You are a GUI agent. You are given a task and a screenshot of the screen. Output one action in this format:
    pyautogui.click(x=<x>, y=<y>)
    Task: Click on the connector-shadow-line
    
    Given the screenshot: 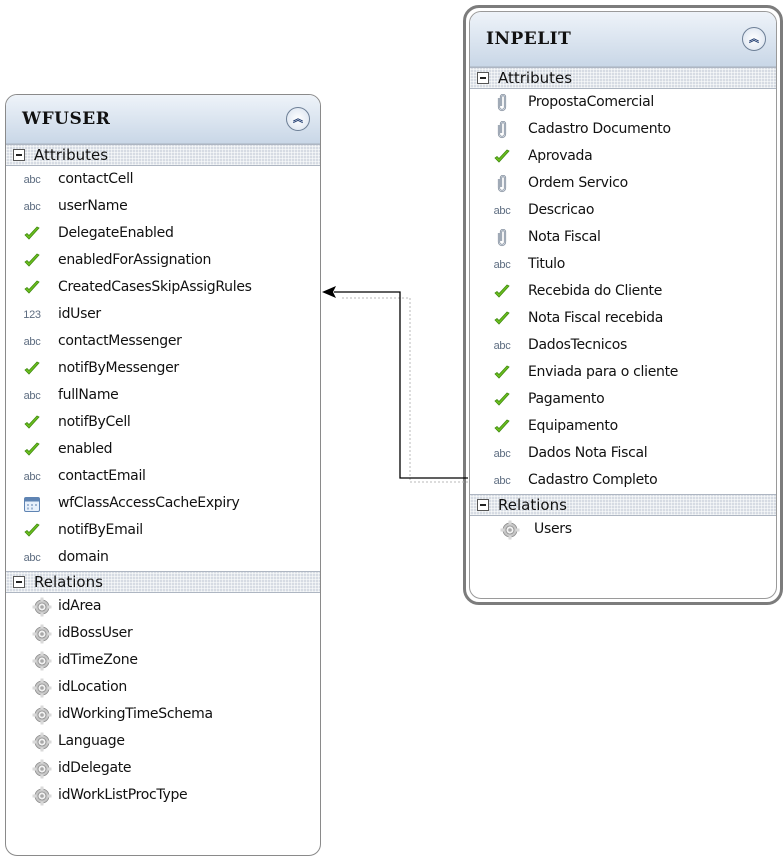 What is the action you would take?
    pyautogui.click(x=405, y=390)
    